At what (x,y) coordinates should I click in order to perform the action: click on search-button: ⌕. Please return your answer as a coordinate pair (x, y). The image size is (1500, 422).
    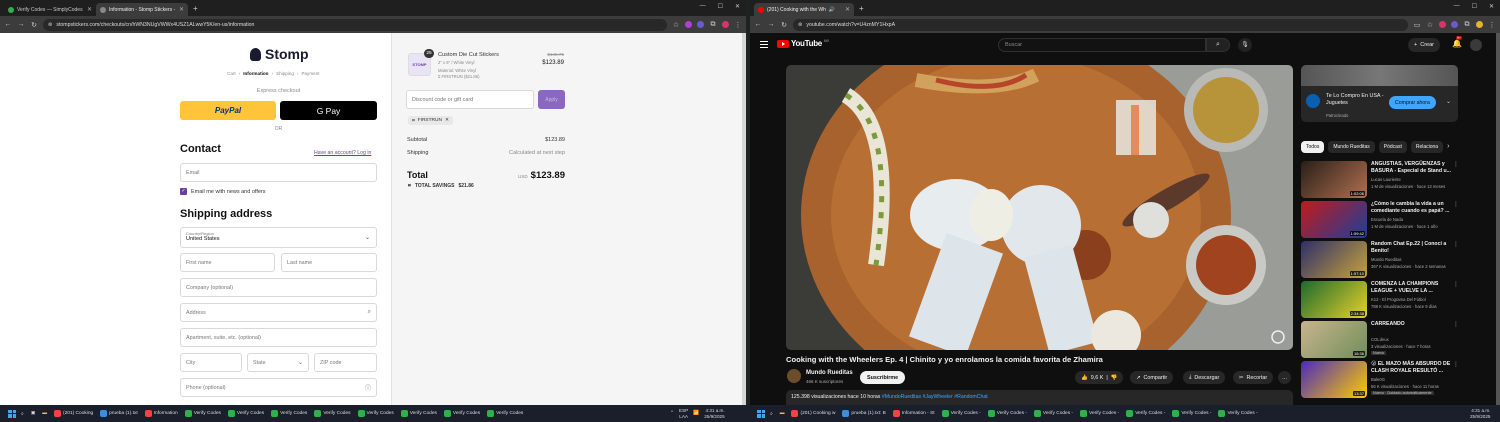
    Looking at the image, I should click on (1218, 45).